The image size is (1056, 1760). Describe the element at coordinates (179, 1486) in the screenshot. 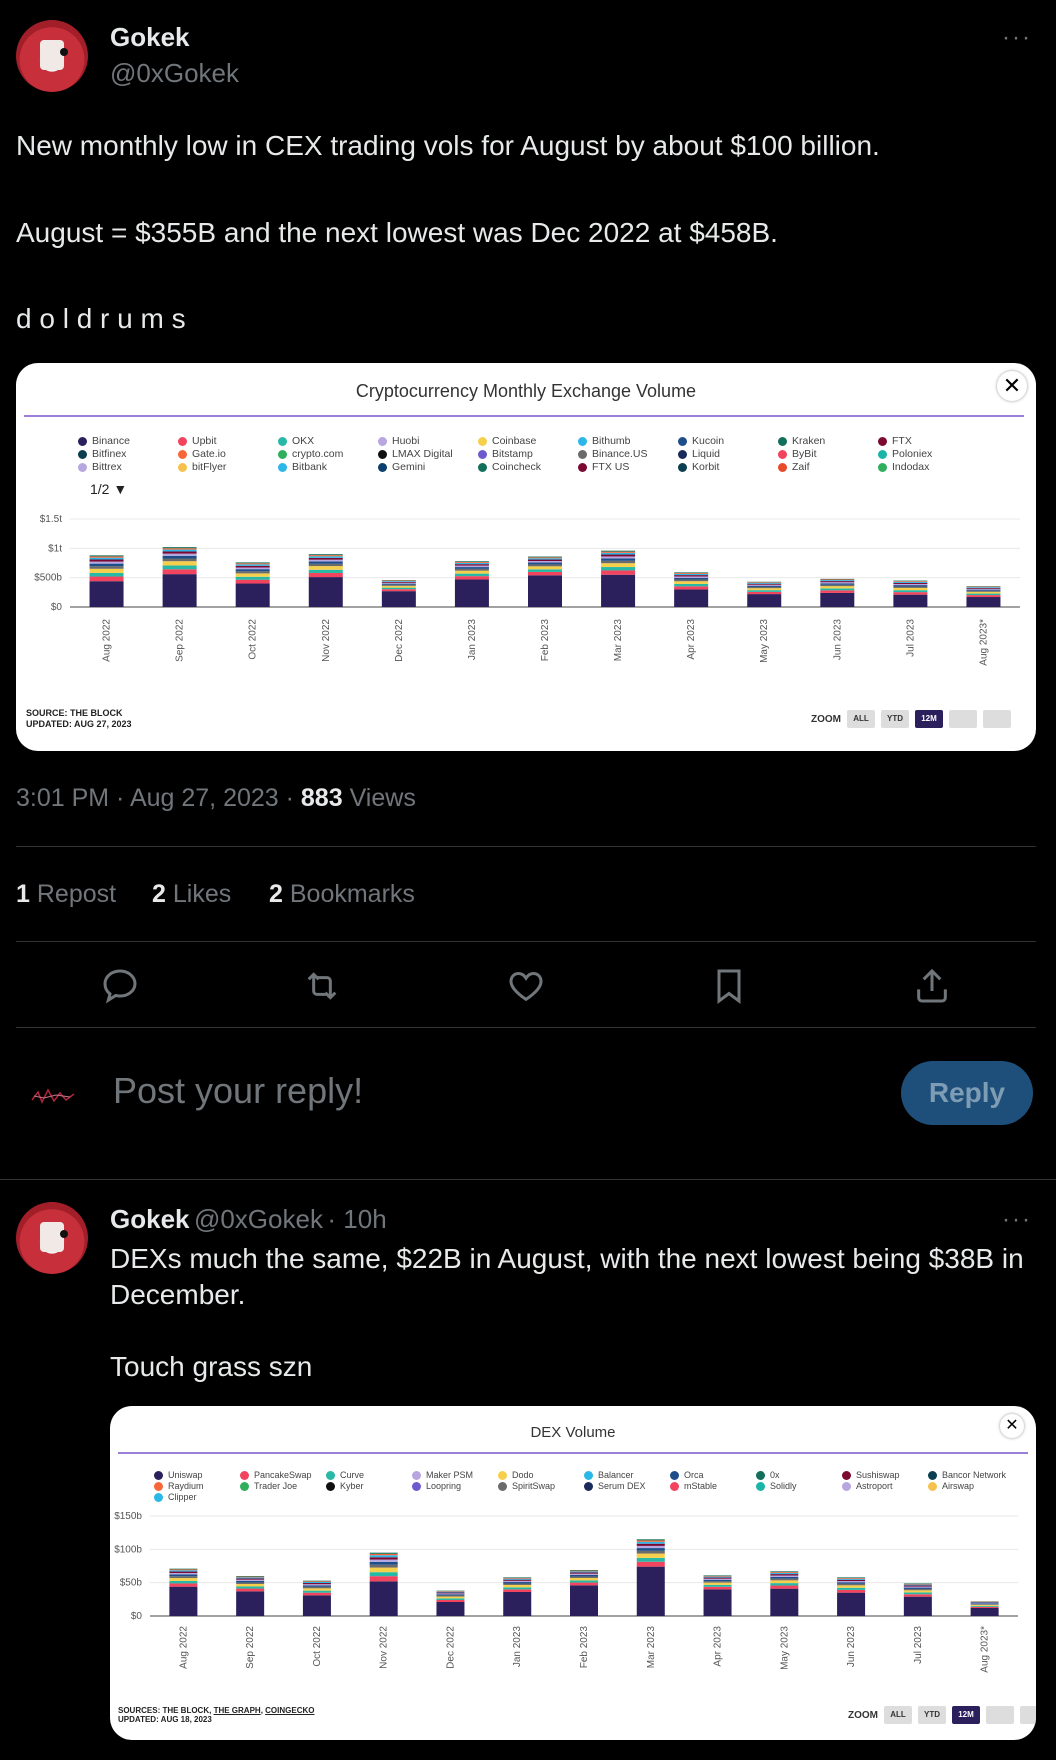

I see `legend-item: Raydium` at that location.